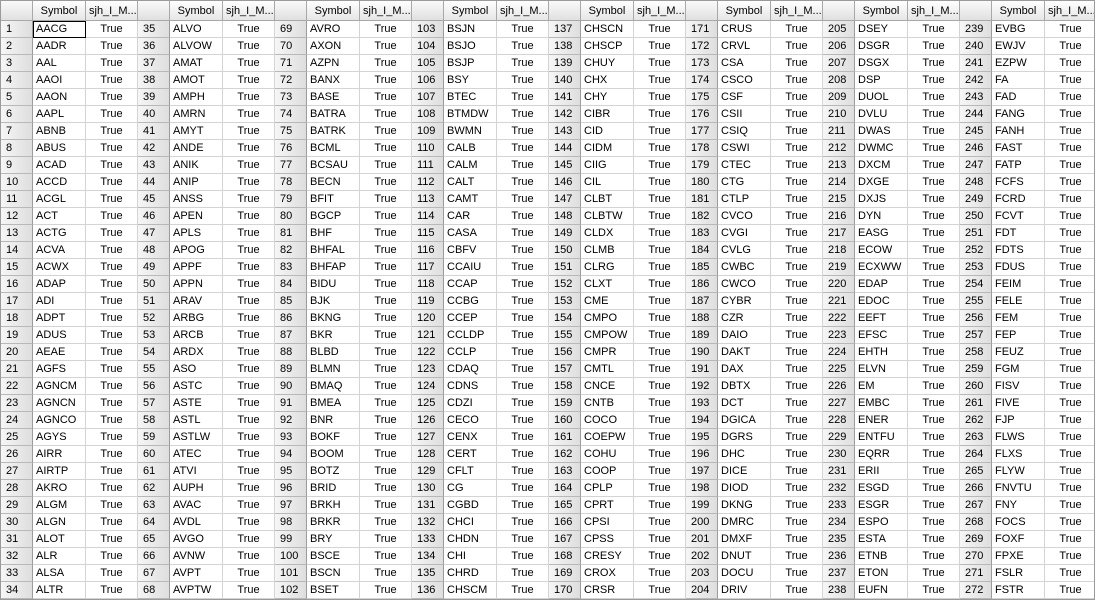 This screenshot has width=1095, height=600. Describe the element at coordinates (196, 29) in the screenshot. I see `symbol-cell: ALVO` at that location.